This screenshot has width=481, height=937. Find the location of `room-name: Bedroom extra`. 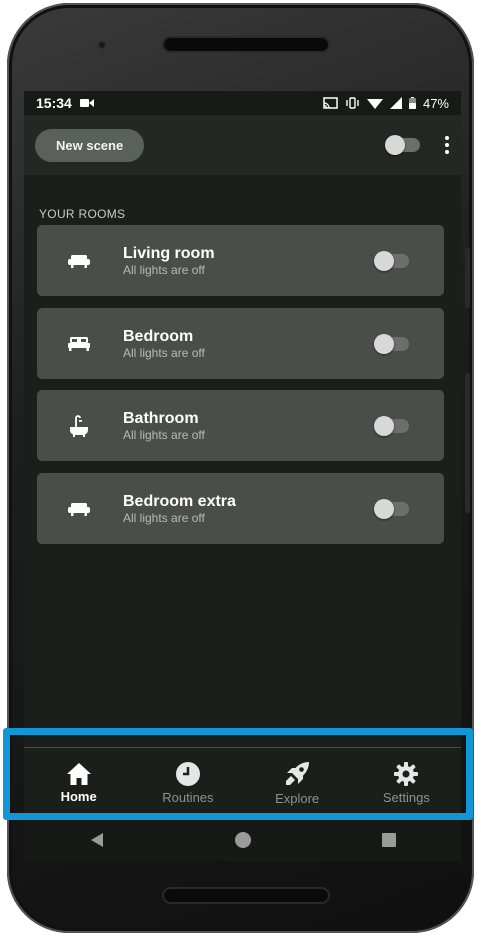

room-name: Bedroom extra is located at coordinates (179, 501).